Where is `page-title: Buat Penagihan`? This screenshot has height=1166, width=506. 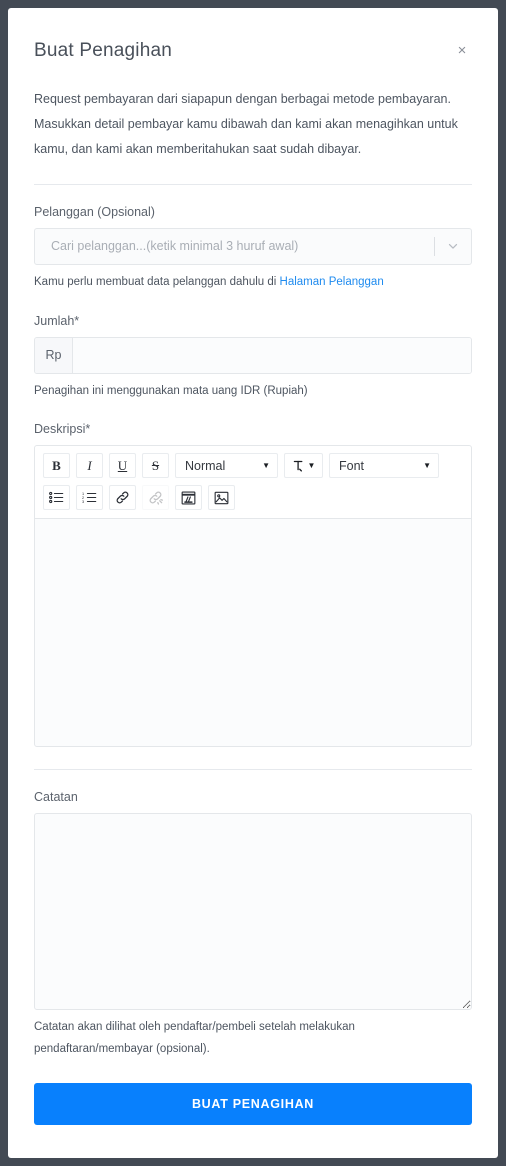
page-title: Buat Penagihan is located at coordinates (103, 50).